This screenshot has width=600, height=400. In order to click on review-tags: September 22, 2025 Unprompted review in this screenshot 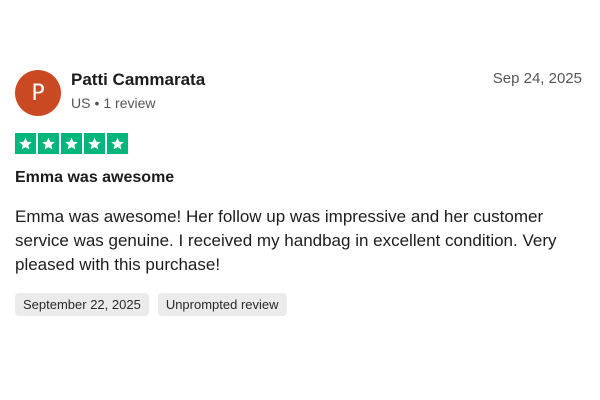, I will do `click(151, 304)`.